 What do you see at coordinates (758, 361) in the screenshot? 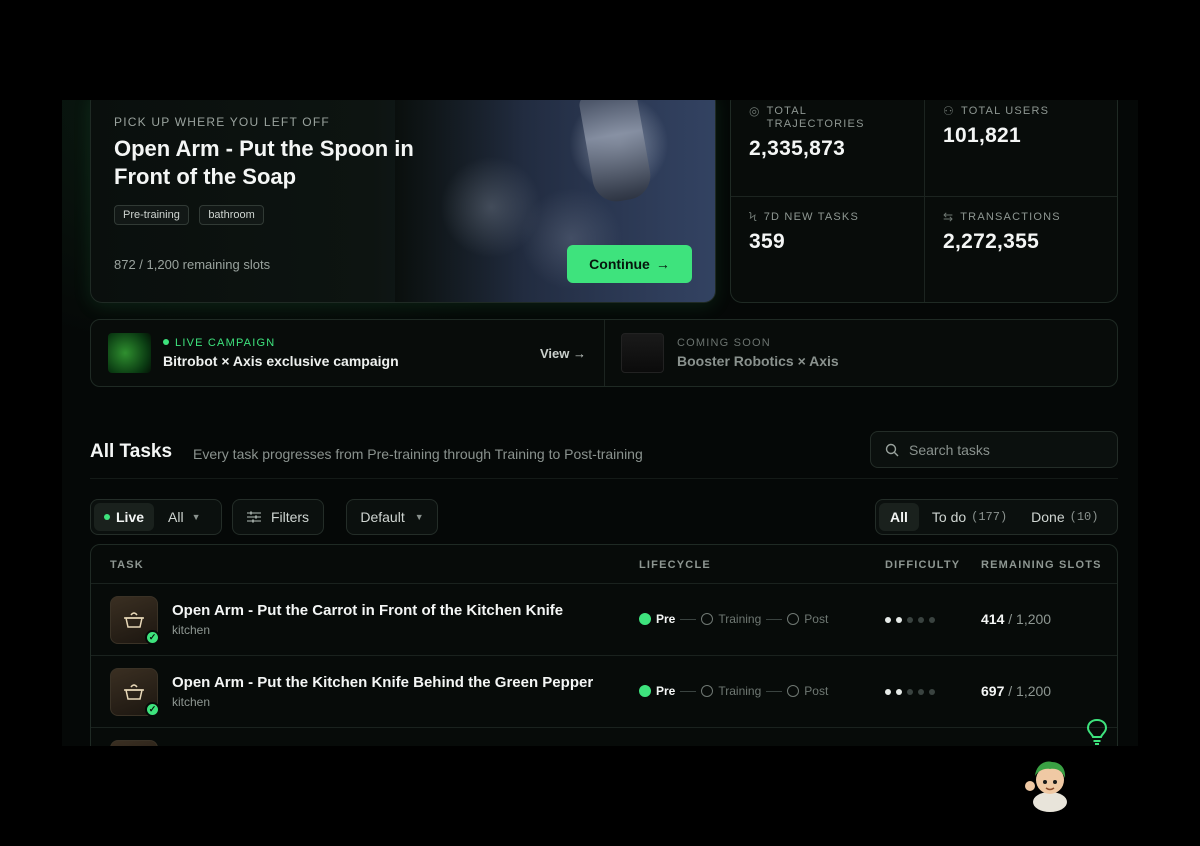
I see `soon-campaign-title: Booster Robotics × Axis` at bounding box center [758, 361].